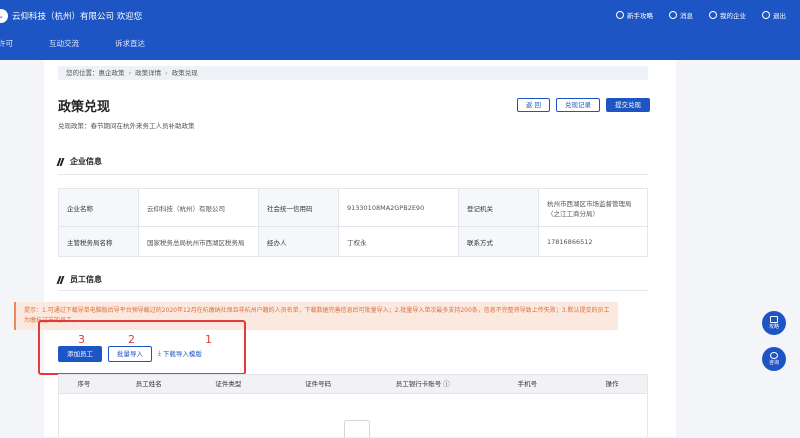 Image resolution: width=800 pixels, height=438 pixels. I want to click on page-actions: 返 回 兑现记录 提交兑现, so click(583, 105).